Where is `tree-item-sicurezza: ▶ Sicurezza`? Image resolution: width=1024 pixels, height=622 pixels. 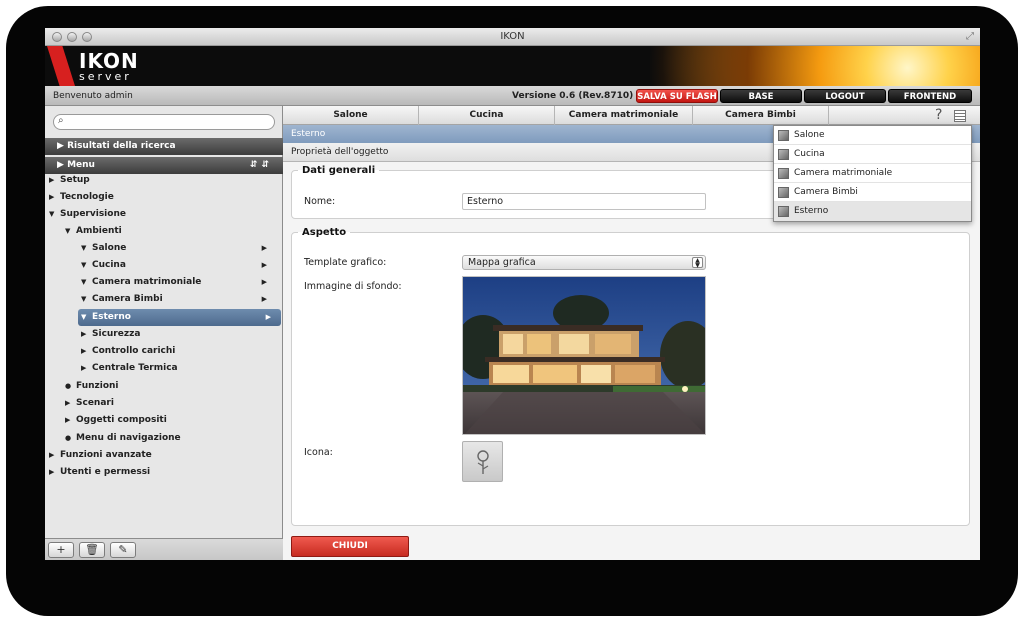
tree-item-sicurezza: ▶ Sicurezza is located at coordinates (110, 334).